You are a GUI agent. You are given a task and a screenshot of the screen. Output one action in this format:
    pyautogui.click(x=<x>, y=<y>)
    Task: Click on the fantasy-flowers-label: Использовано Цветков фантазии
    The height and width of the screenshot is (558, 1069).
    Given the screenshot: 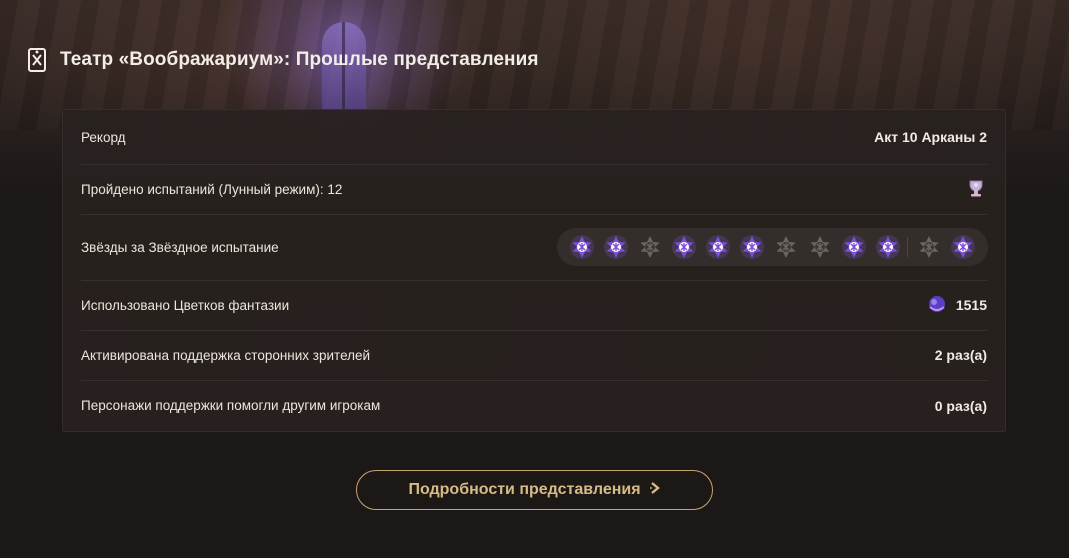 What is the action you would take?
    pyautogui.click(x=185, y=305)
    